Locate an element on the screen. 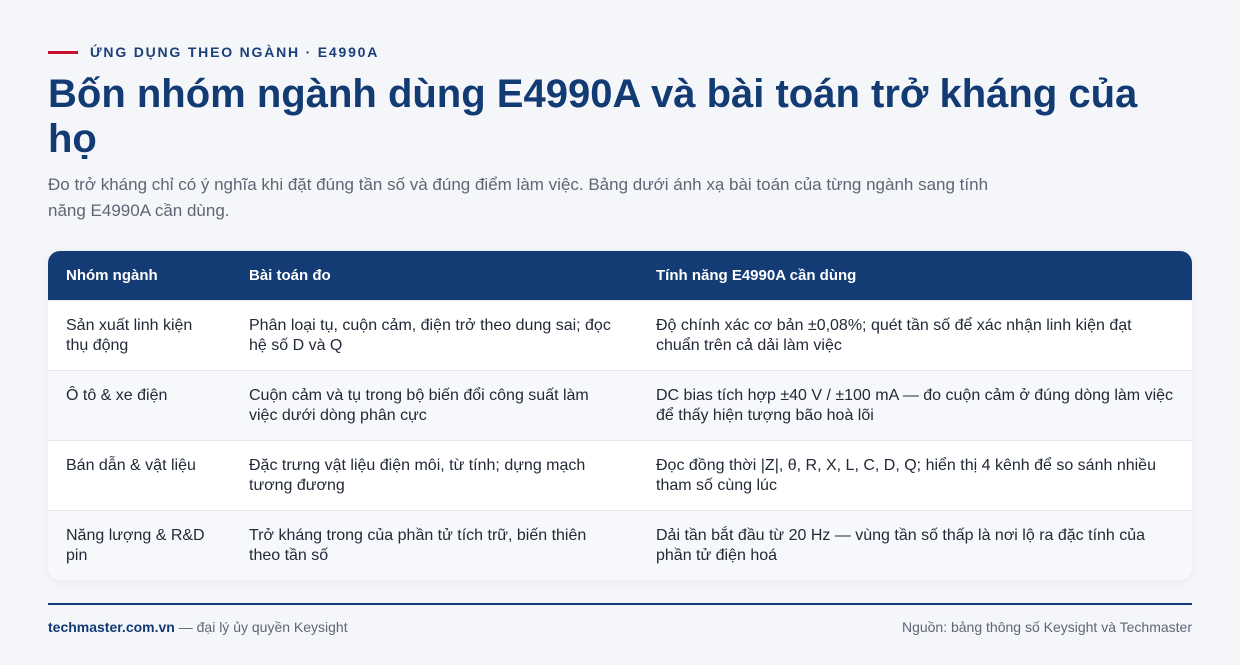 The height and width of the screenshot is (665, 1240). header-feature: Tính năng E4990A cần dùng is located at coordinates (756, 275).